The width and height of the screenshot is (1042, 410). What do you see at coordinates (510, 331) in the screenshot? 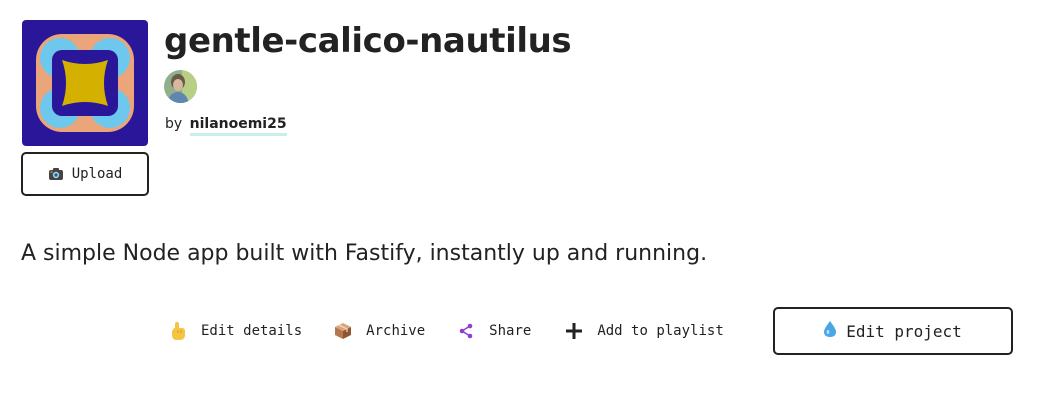
I see `share-label: Share` at bounding box center [510, 331].